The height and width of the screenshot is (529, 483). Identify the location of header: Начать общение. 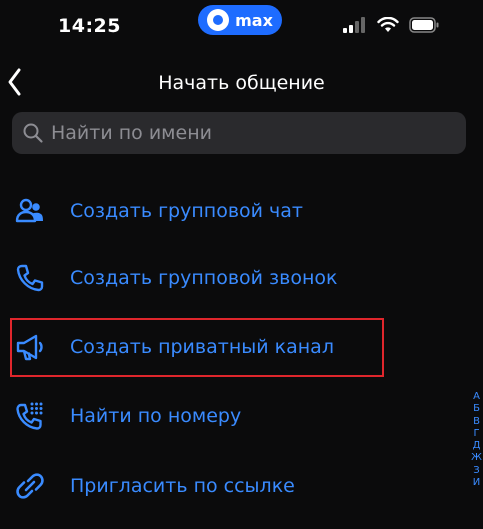
(241, 83).